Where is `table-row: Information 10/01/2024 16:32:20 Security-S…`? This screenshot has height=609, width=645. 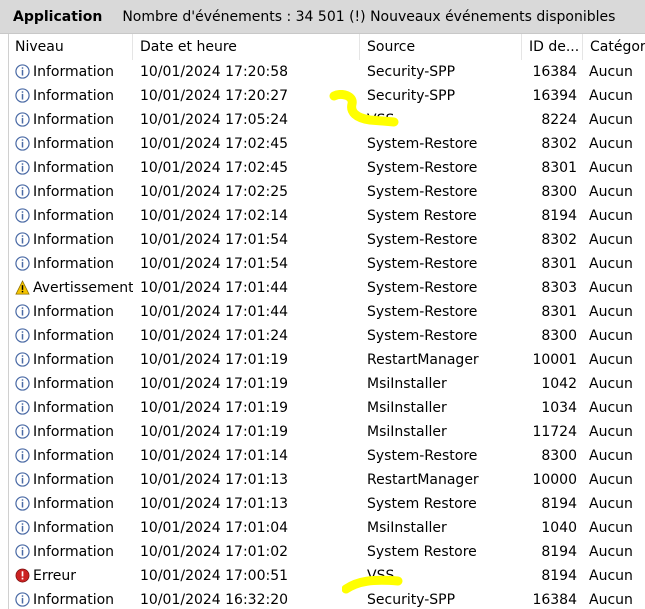 table-row: Information 10/01/2024 16:32:20 Security-S… is located at coordinates (327, 598).